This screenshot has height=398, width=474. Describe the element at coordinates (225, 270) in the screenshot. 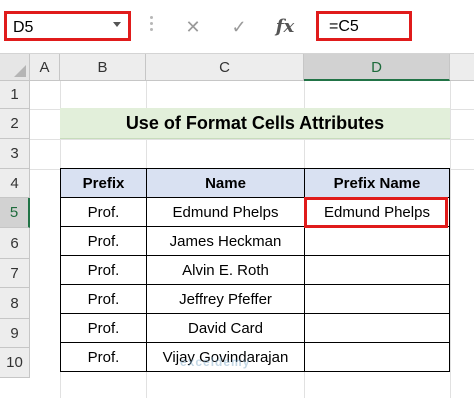

I see `cell-name: Alvin E. Roth` at that location.